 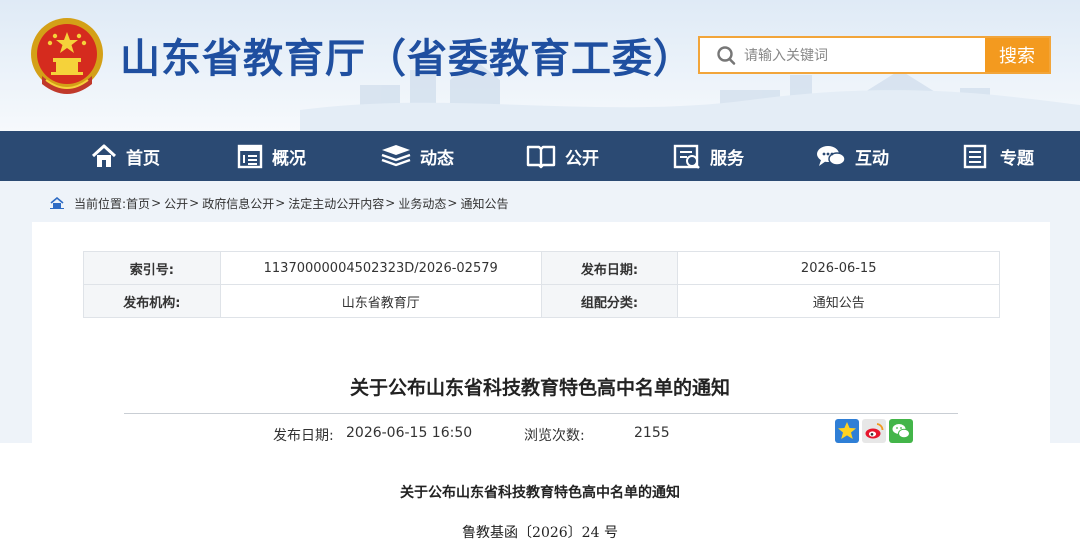 What do you see at coordinates (1017, 158) in the screenshot?
I see `nav-label-topic: 专题` at bounding box center [1017, 158].